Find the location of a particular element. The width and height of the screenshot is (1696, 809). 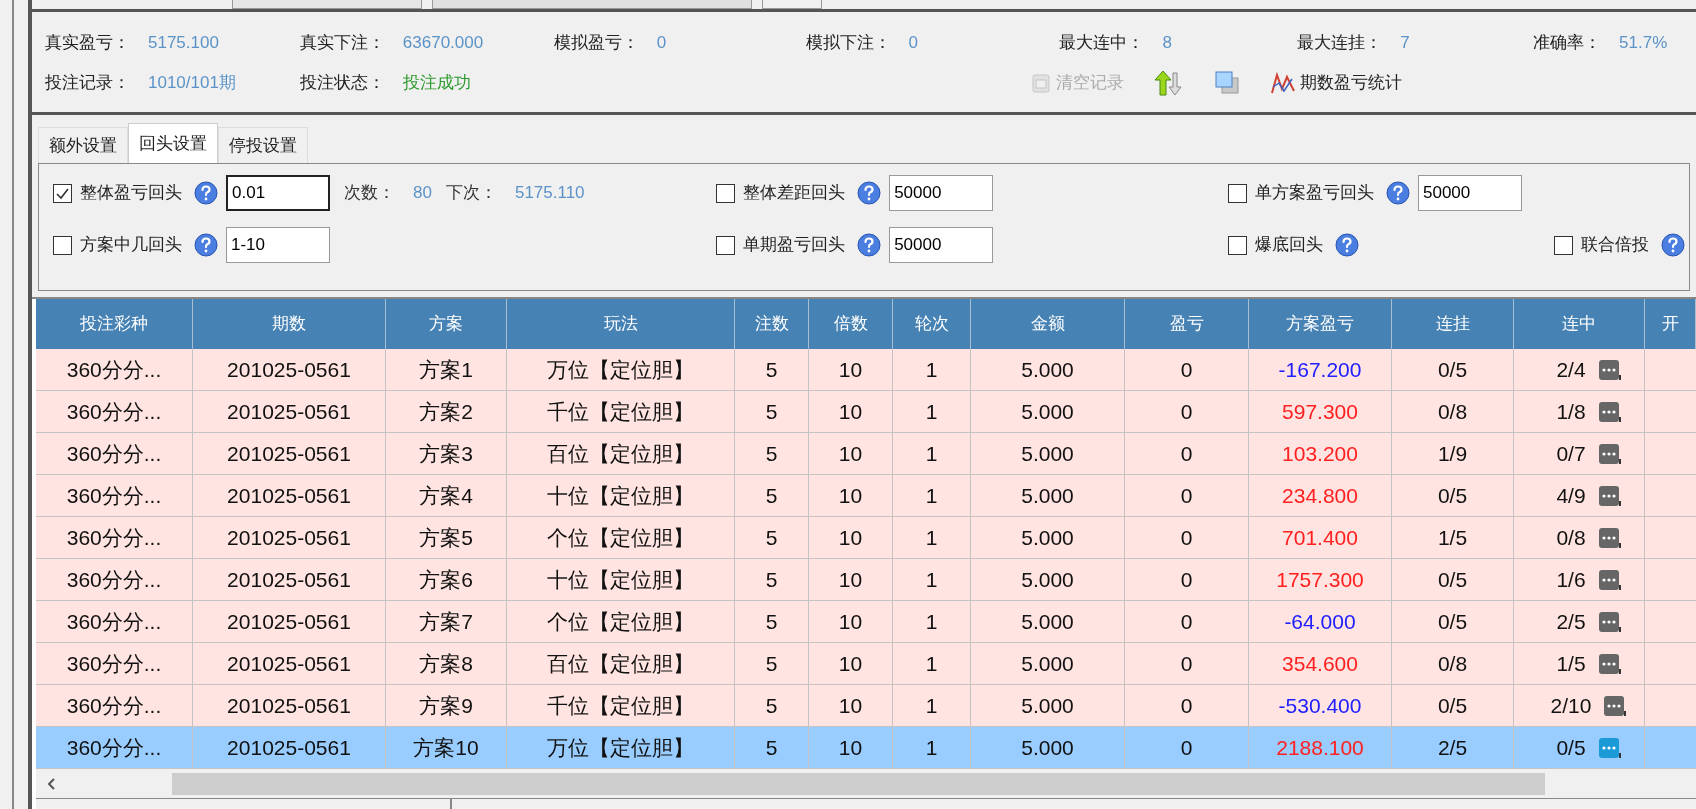

stat-value: 8 is located at coordinates (1167, 43).